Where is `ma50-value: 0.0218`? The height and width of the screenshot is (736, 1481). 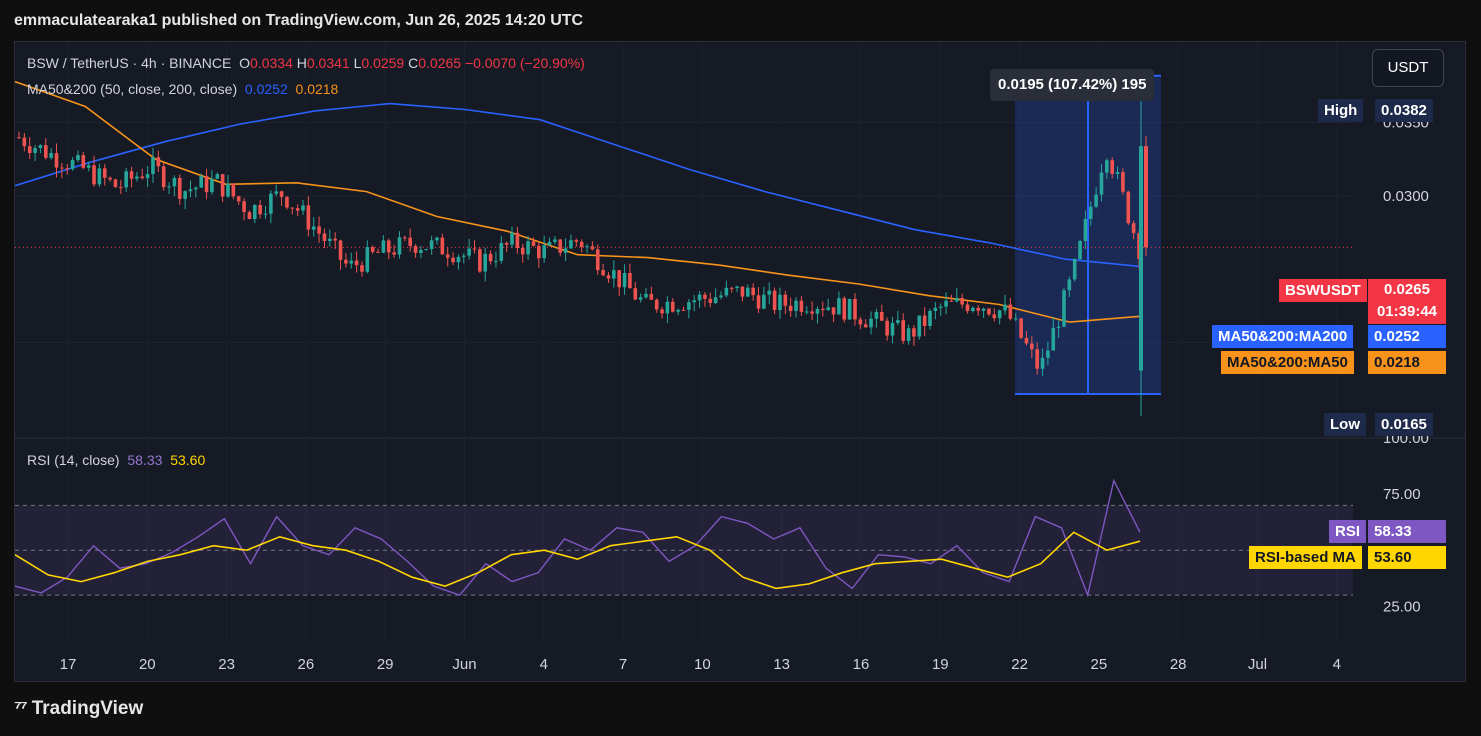
ma50-value: 0.0218 is located at coordinates (317, 89).